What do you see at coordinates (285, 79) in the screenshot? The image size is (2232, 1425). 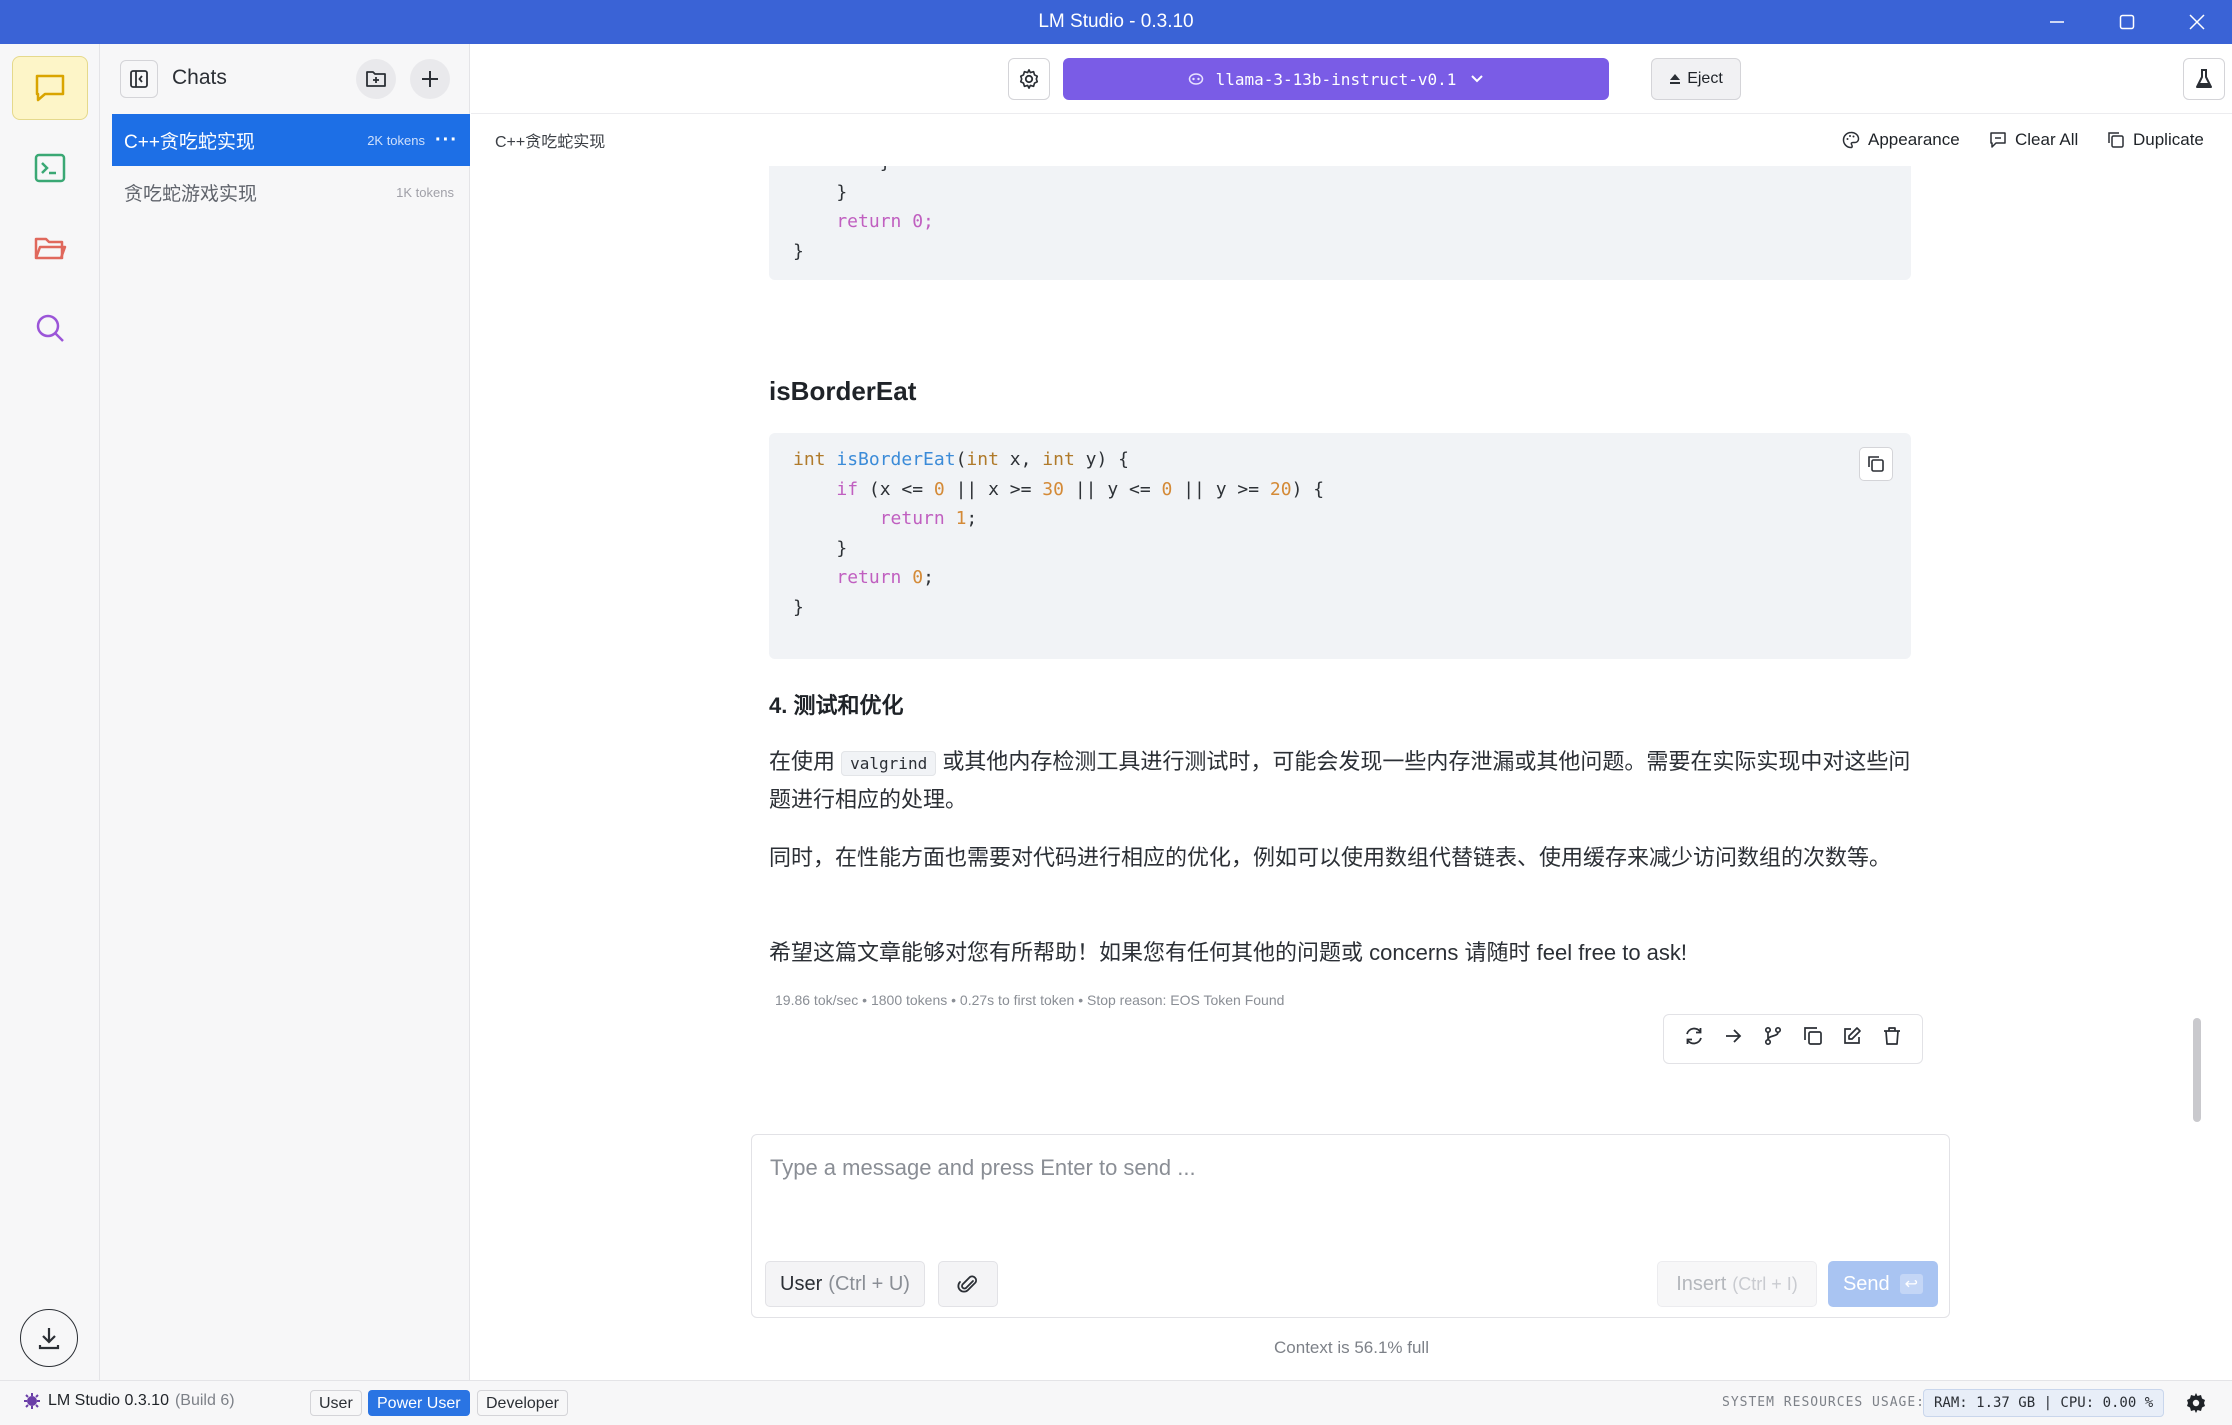 I see `sidebar-header: Chats` at bounding box center [285, 79].